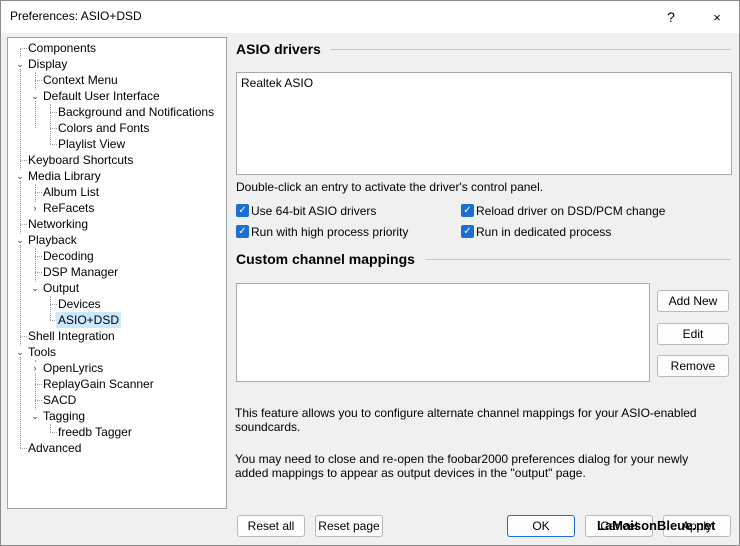 The image size is (740, 546). Describe the element at coordinates (64, 416) in the screenshot. I see `tree-item-tagging: Tagging` at that location.